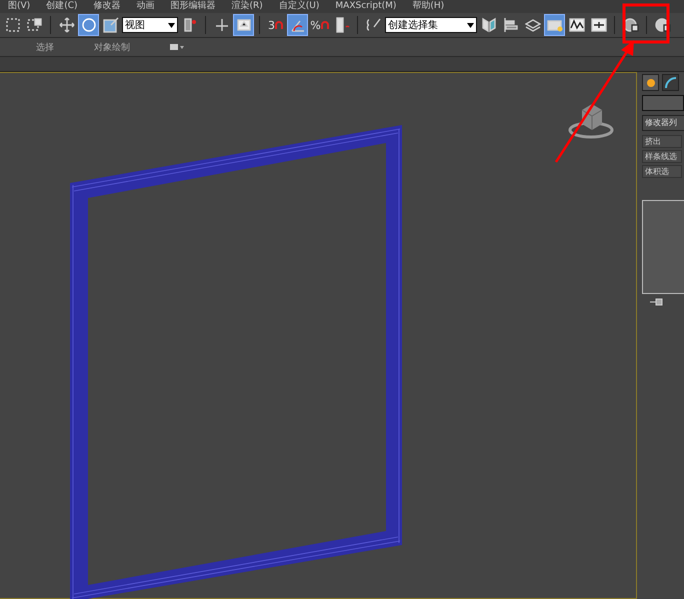 This screenshot has height=599, width=684. Describe the element at coordinates (193, 6) in the screenshot. I see `menu-item: 图形编辑器` at that location.